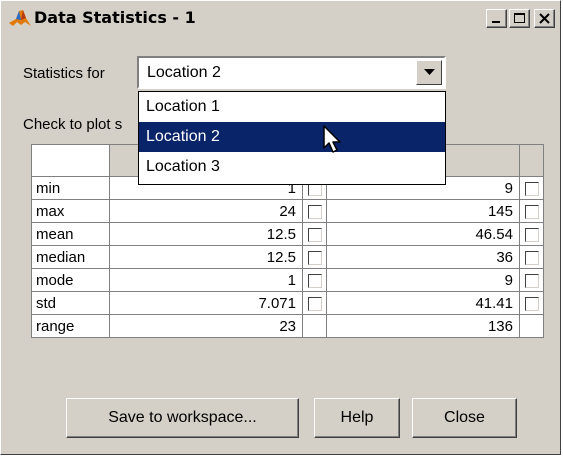 This screenshot has height=457, width=563. I want to click on window-title: Data Statistics - 1, so click(115, 17).